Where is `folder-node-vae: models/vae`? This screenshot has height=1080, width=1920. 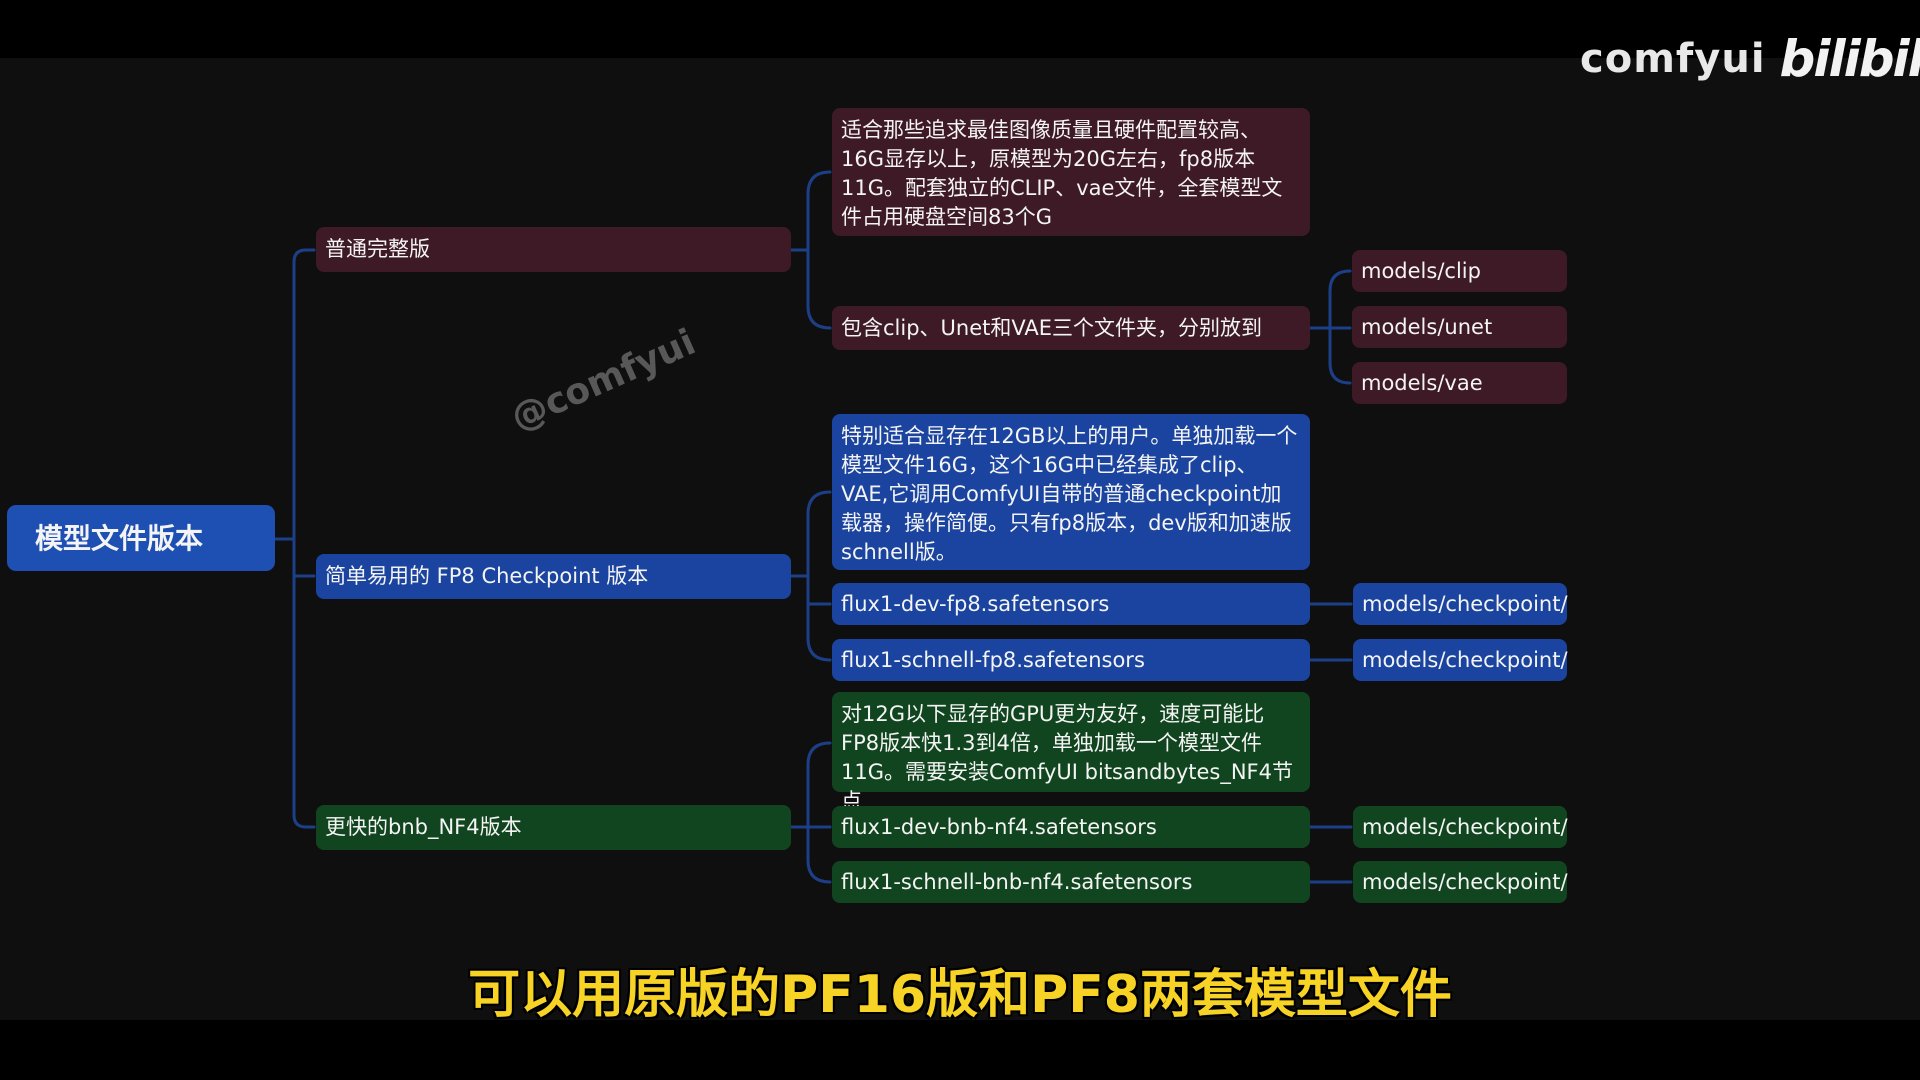 folder-node-vae: models/vae is located at coordinates (1459, 383).